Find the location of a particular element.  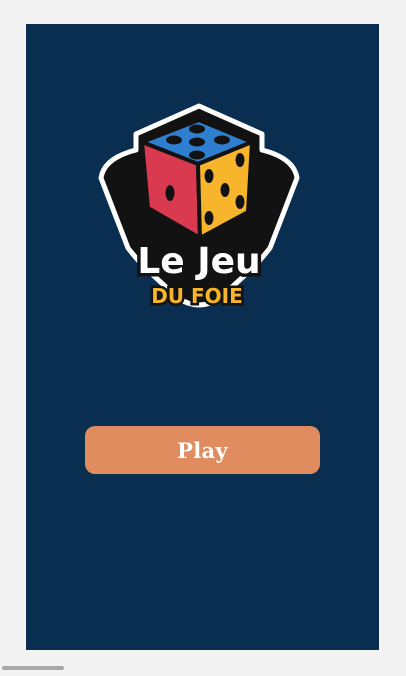

logo-text: Le Jeu DU FOIE is located at coordinates (199, 274).